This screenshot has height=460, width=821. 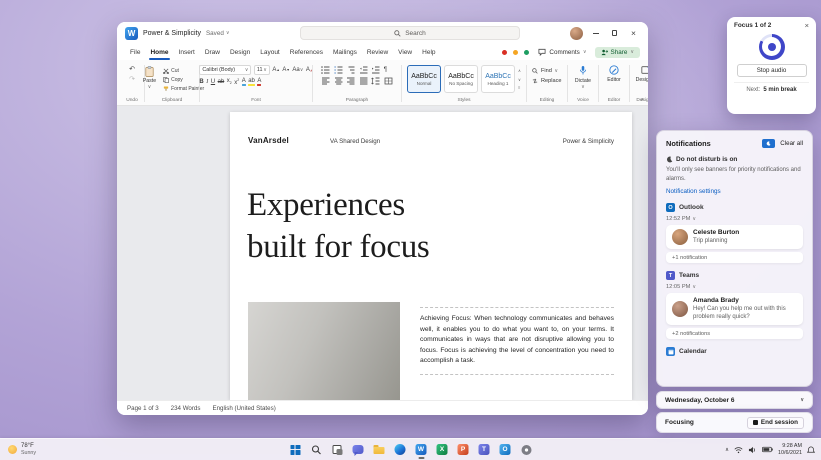 What do you see at coordinates (614, 74) in the screenshot?
I see `editor-button: Editor` at bounding box center [614, 74].